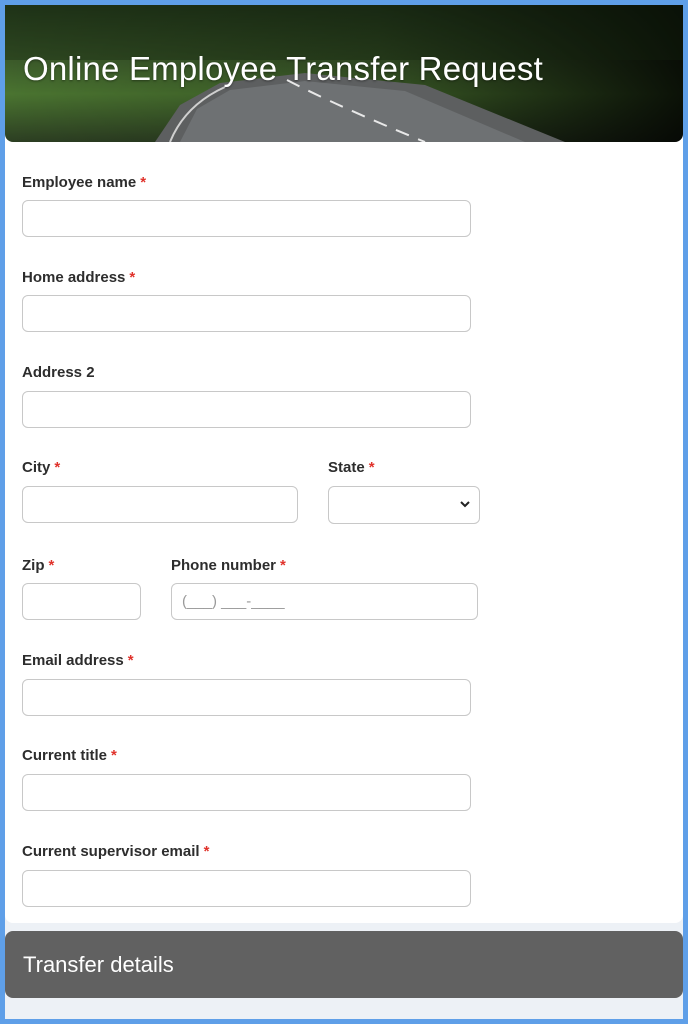  I want to click on current-title-input, so click(246, 792).